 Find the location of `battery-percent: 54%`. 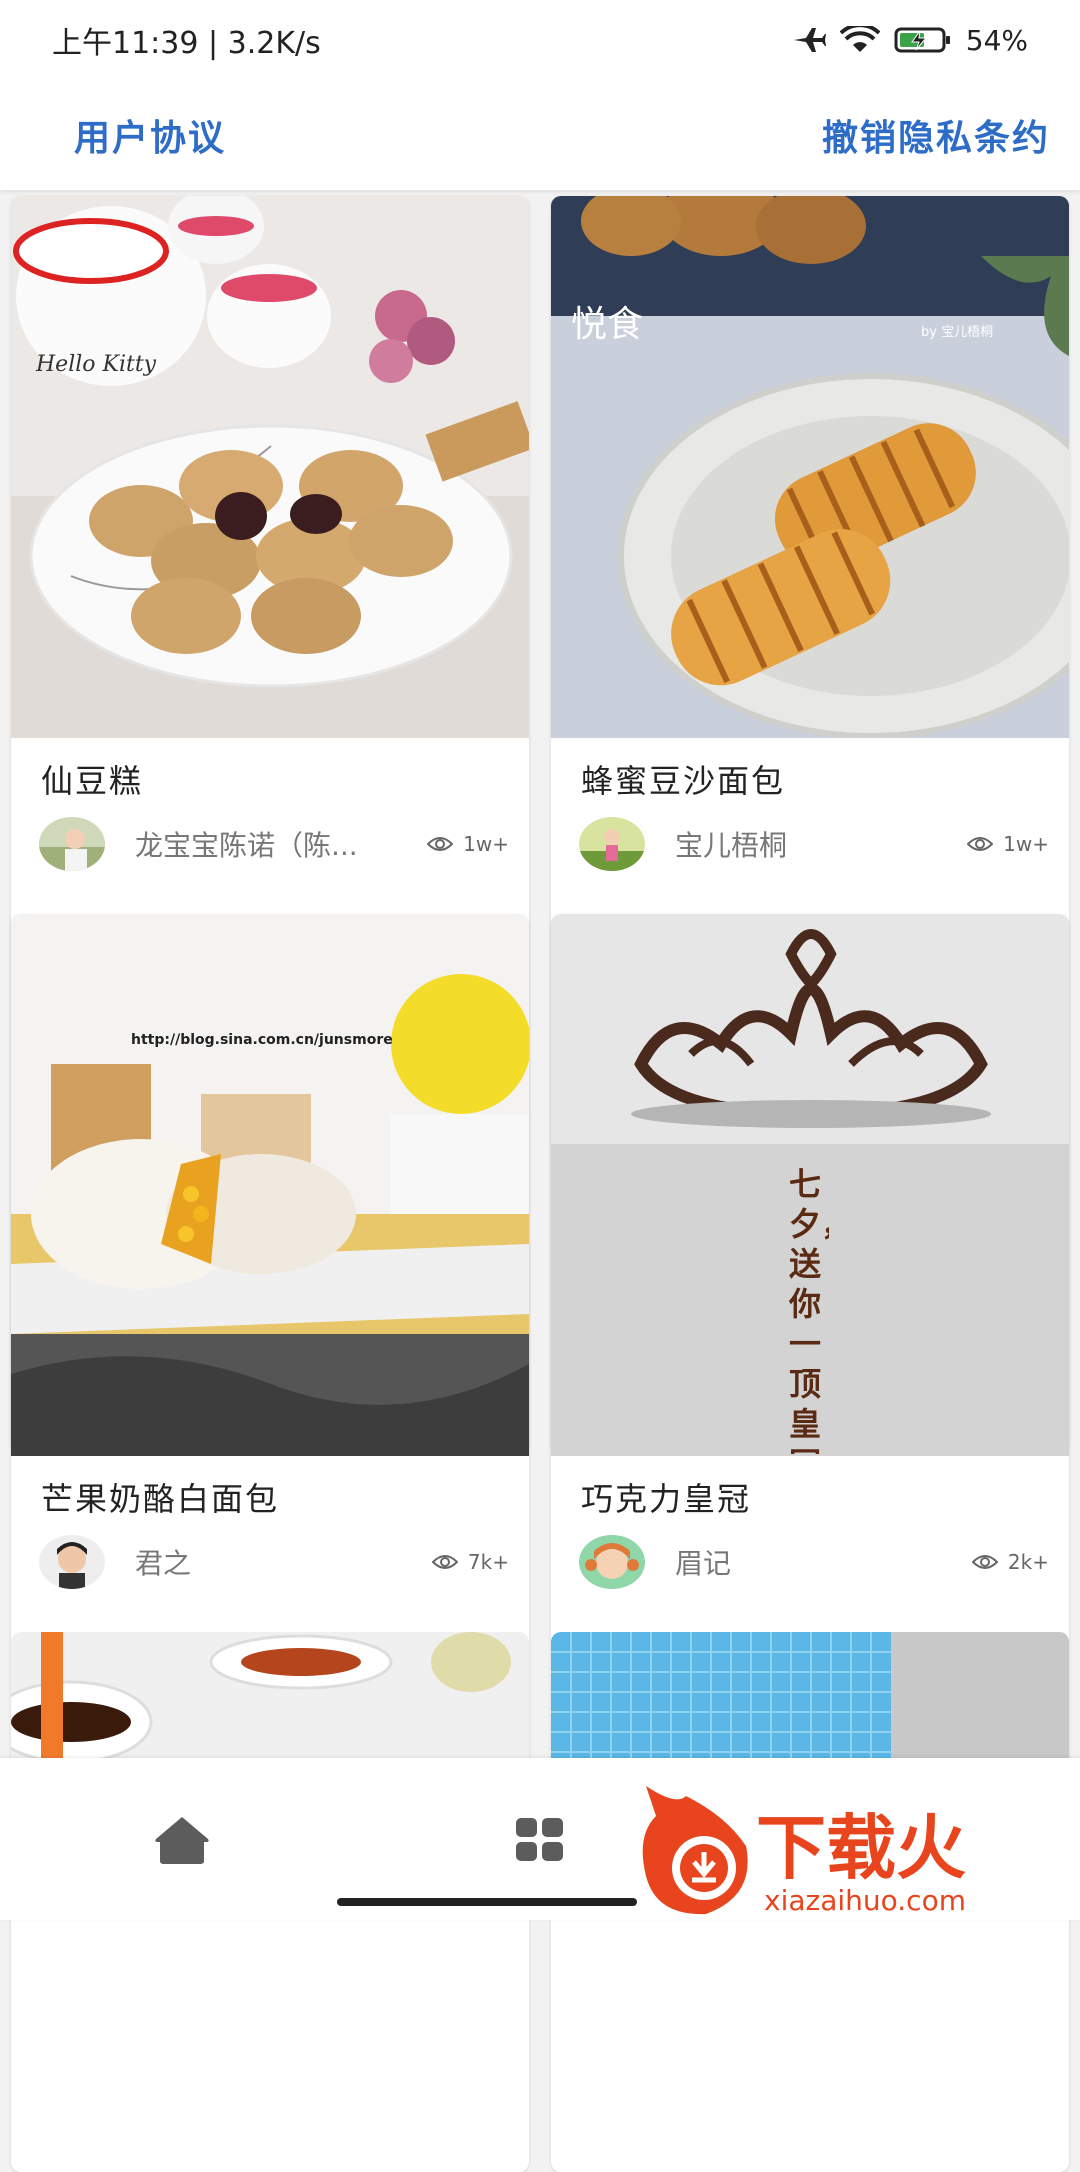

battery-percent: 54% is located at coordinates (996, 40).